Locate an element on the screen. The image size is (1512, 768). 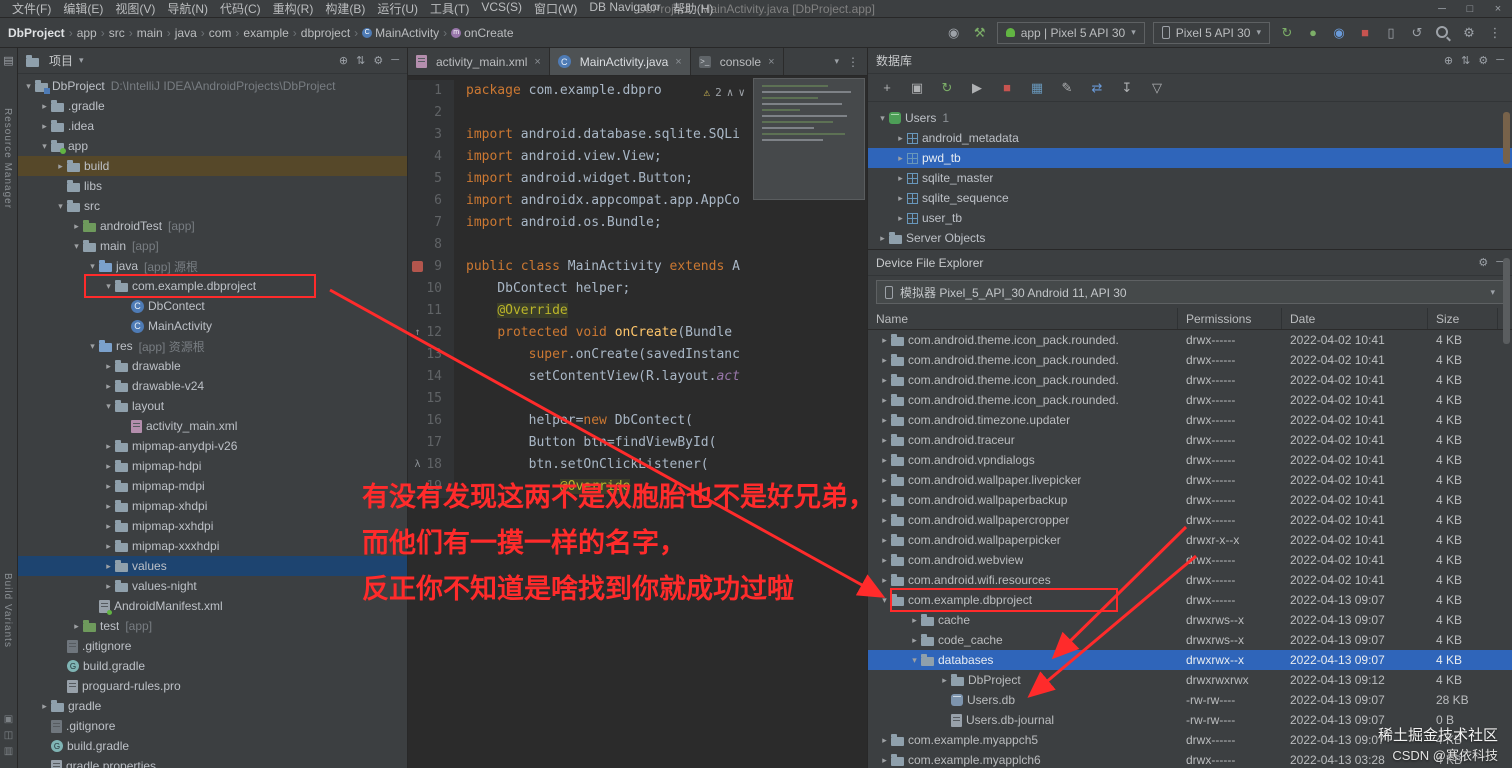
file-row: Users.db -rw-rw---- 2022-04-13 09:07 28 KB is located at coordinates (1190, 700).